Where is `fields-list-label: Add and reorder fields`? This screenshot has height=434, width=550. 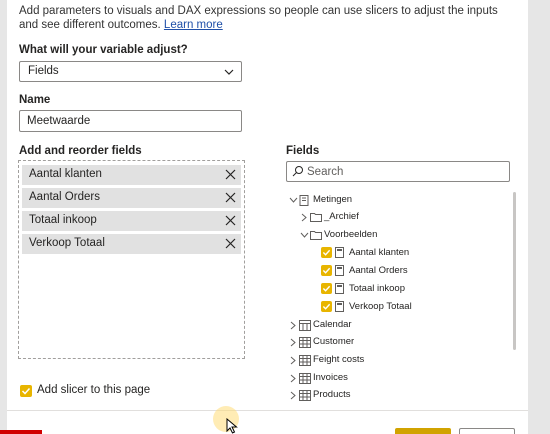 fields-list-label: Add and reorder fields is located at coordinates (80, 151).